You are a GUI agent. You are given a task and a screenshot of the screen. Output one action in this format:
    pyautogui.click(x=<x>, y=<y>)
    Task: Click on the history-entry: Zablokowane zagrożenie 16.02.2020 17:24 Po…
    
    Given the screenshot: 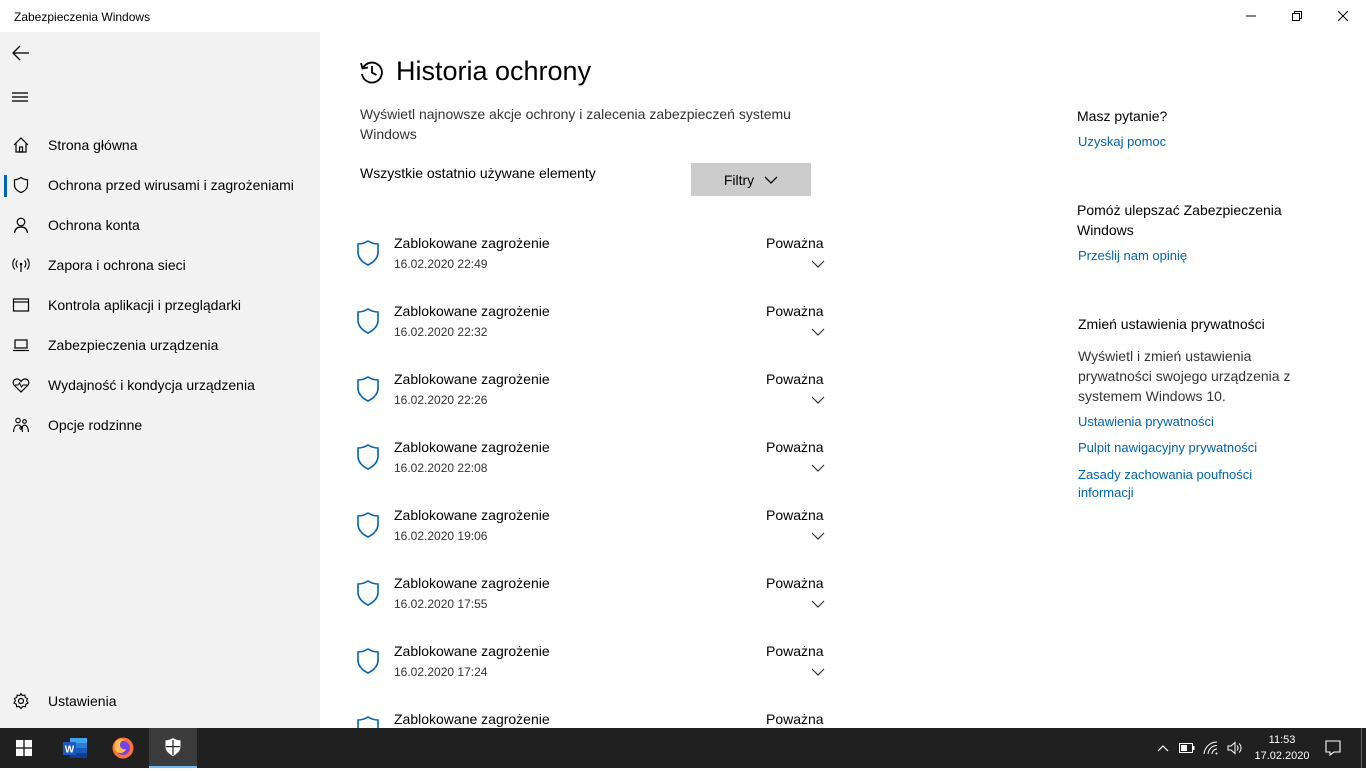 What is the action you would take?
    pyautogui.click(x=596, y=673)
    